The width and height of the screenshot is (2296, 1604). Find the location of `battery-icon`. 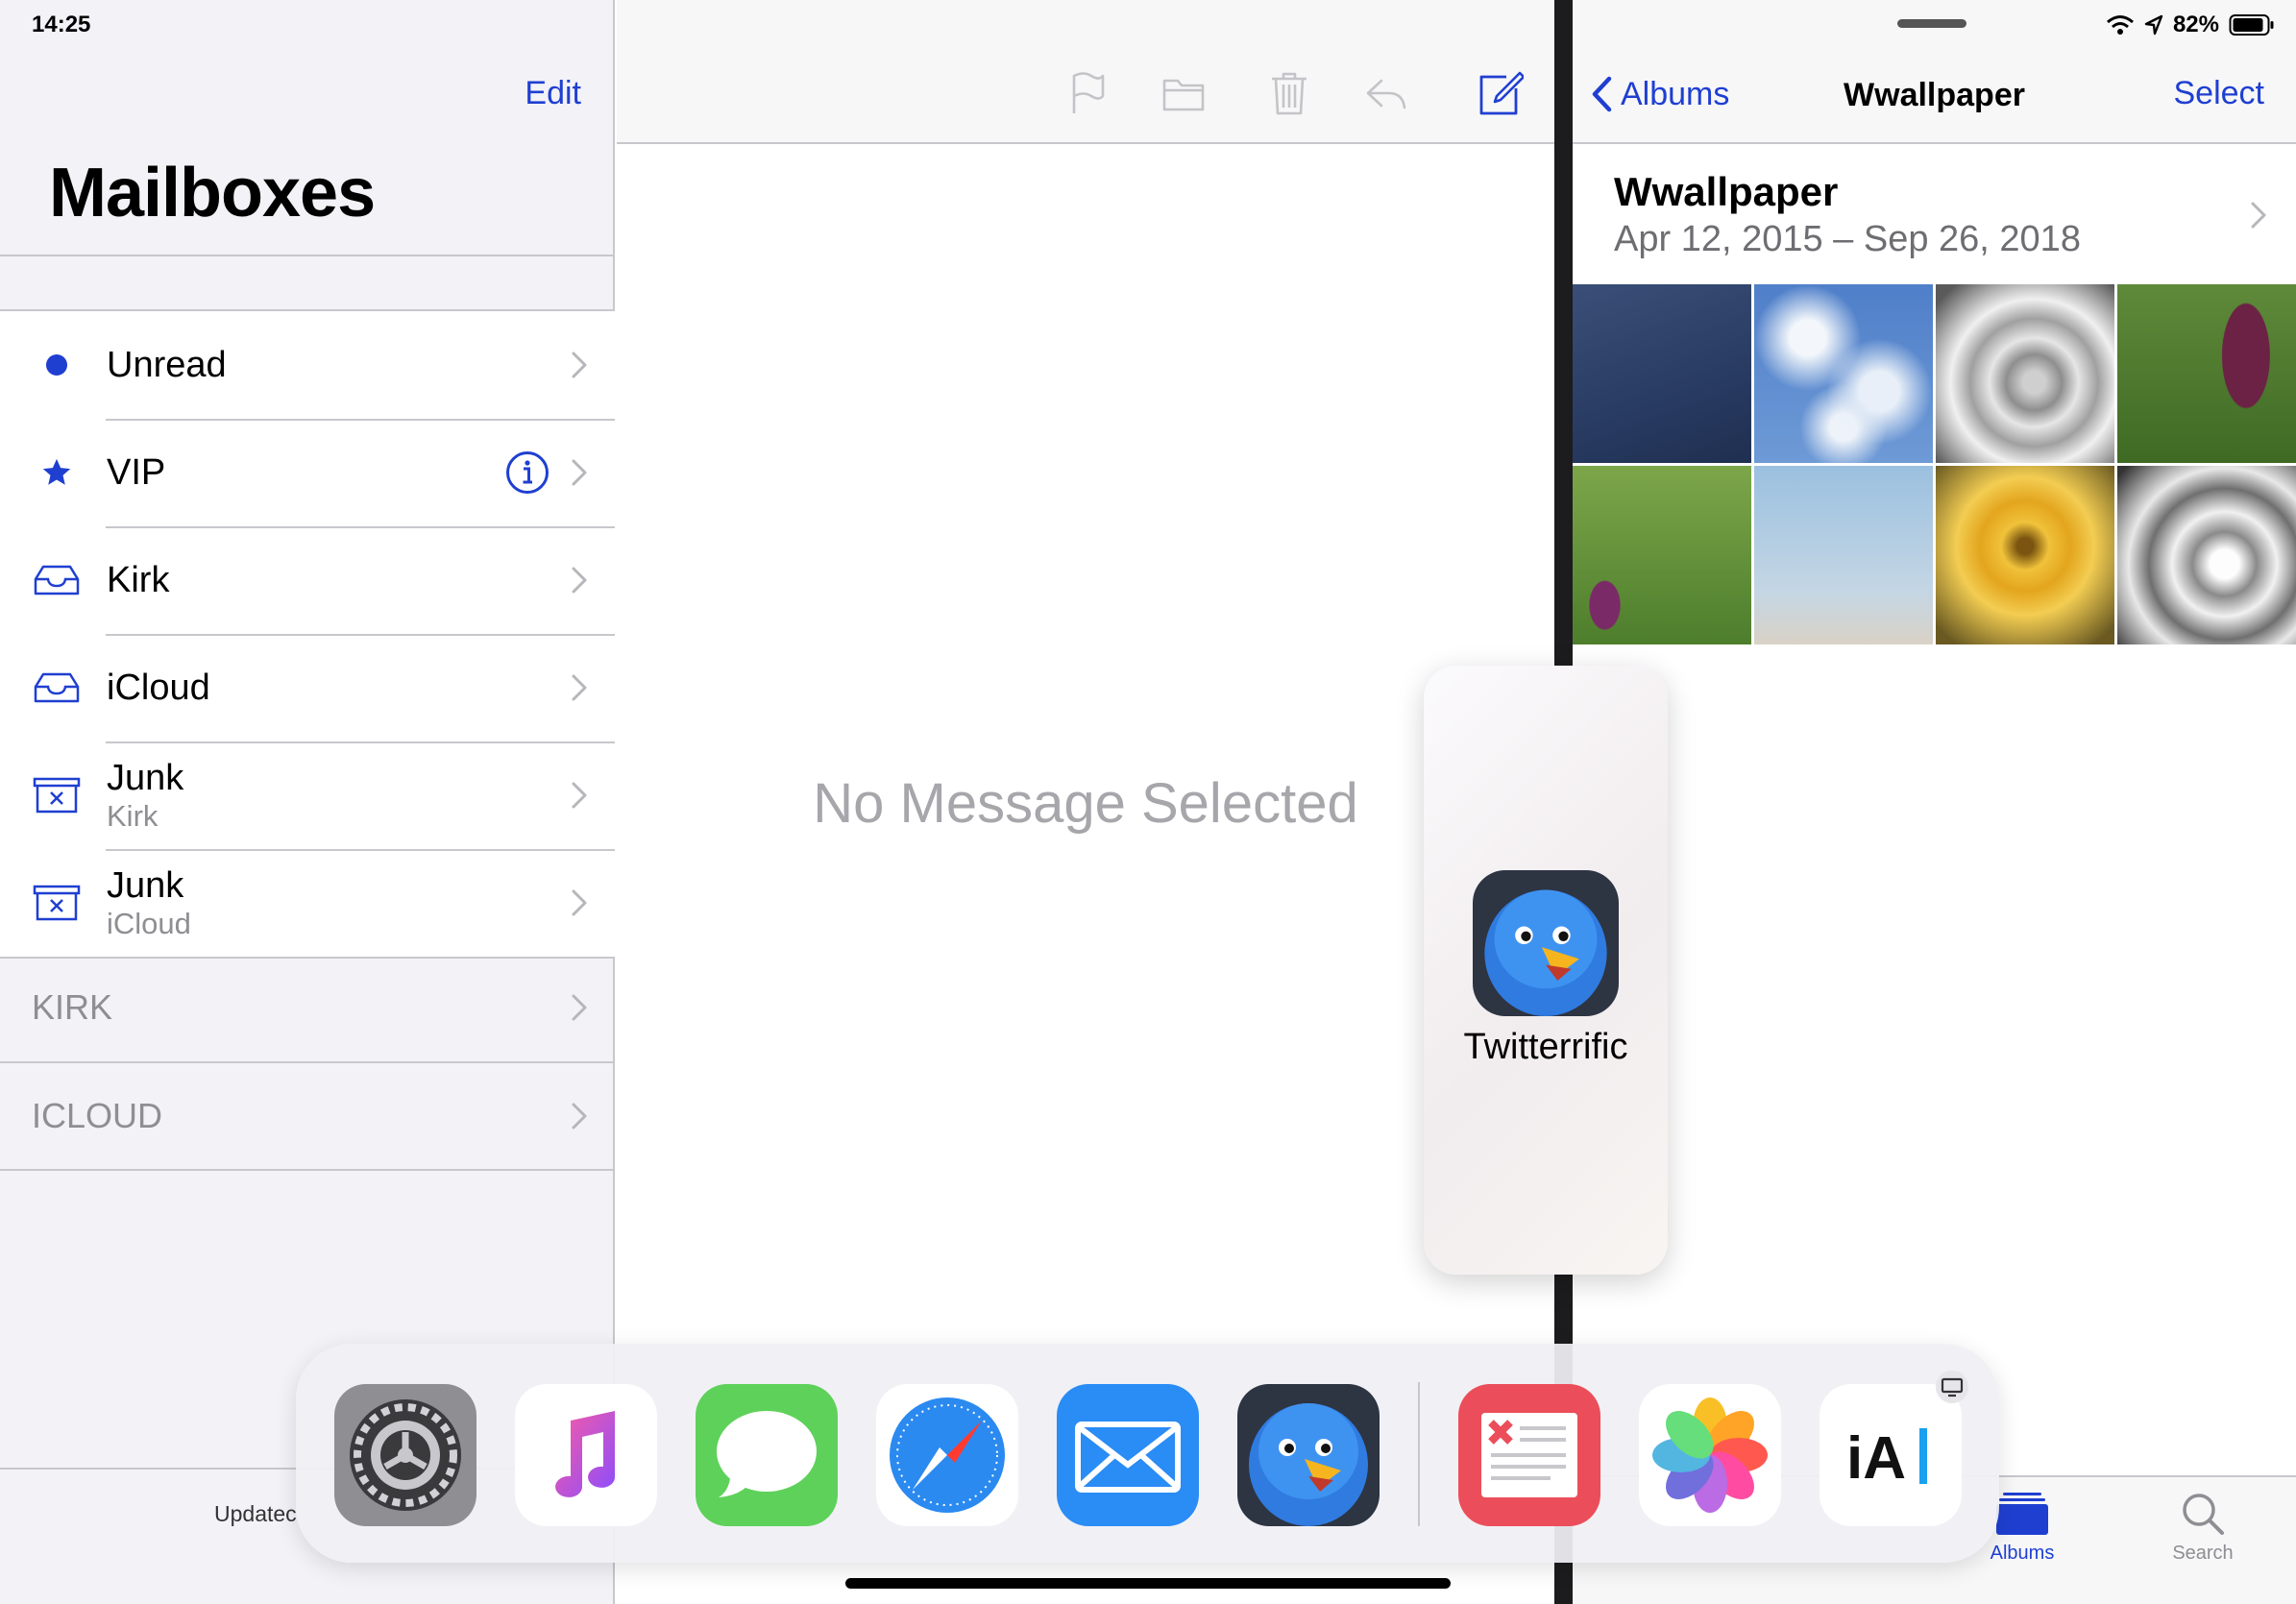

battery-icon is located at coordinates (2251, 25).